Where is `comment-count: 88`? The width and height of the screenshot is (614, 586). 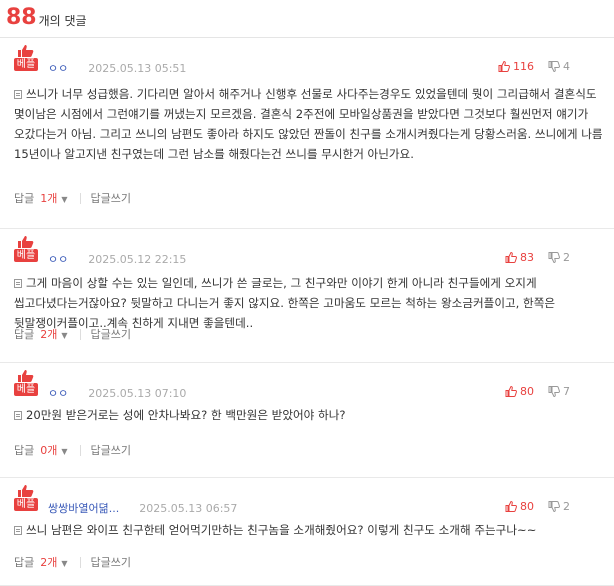 comment-count: 88 is located at coordinates (21, 17).